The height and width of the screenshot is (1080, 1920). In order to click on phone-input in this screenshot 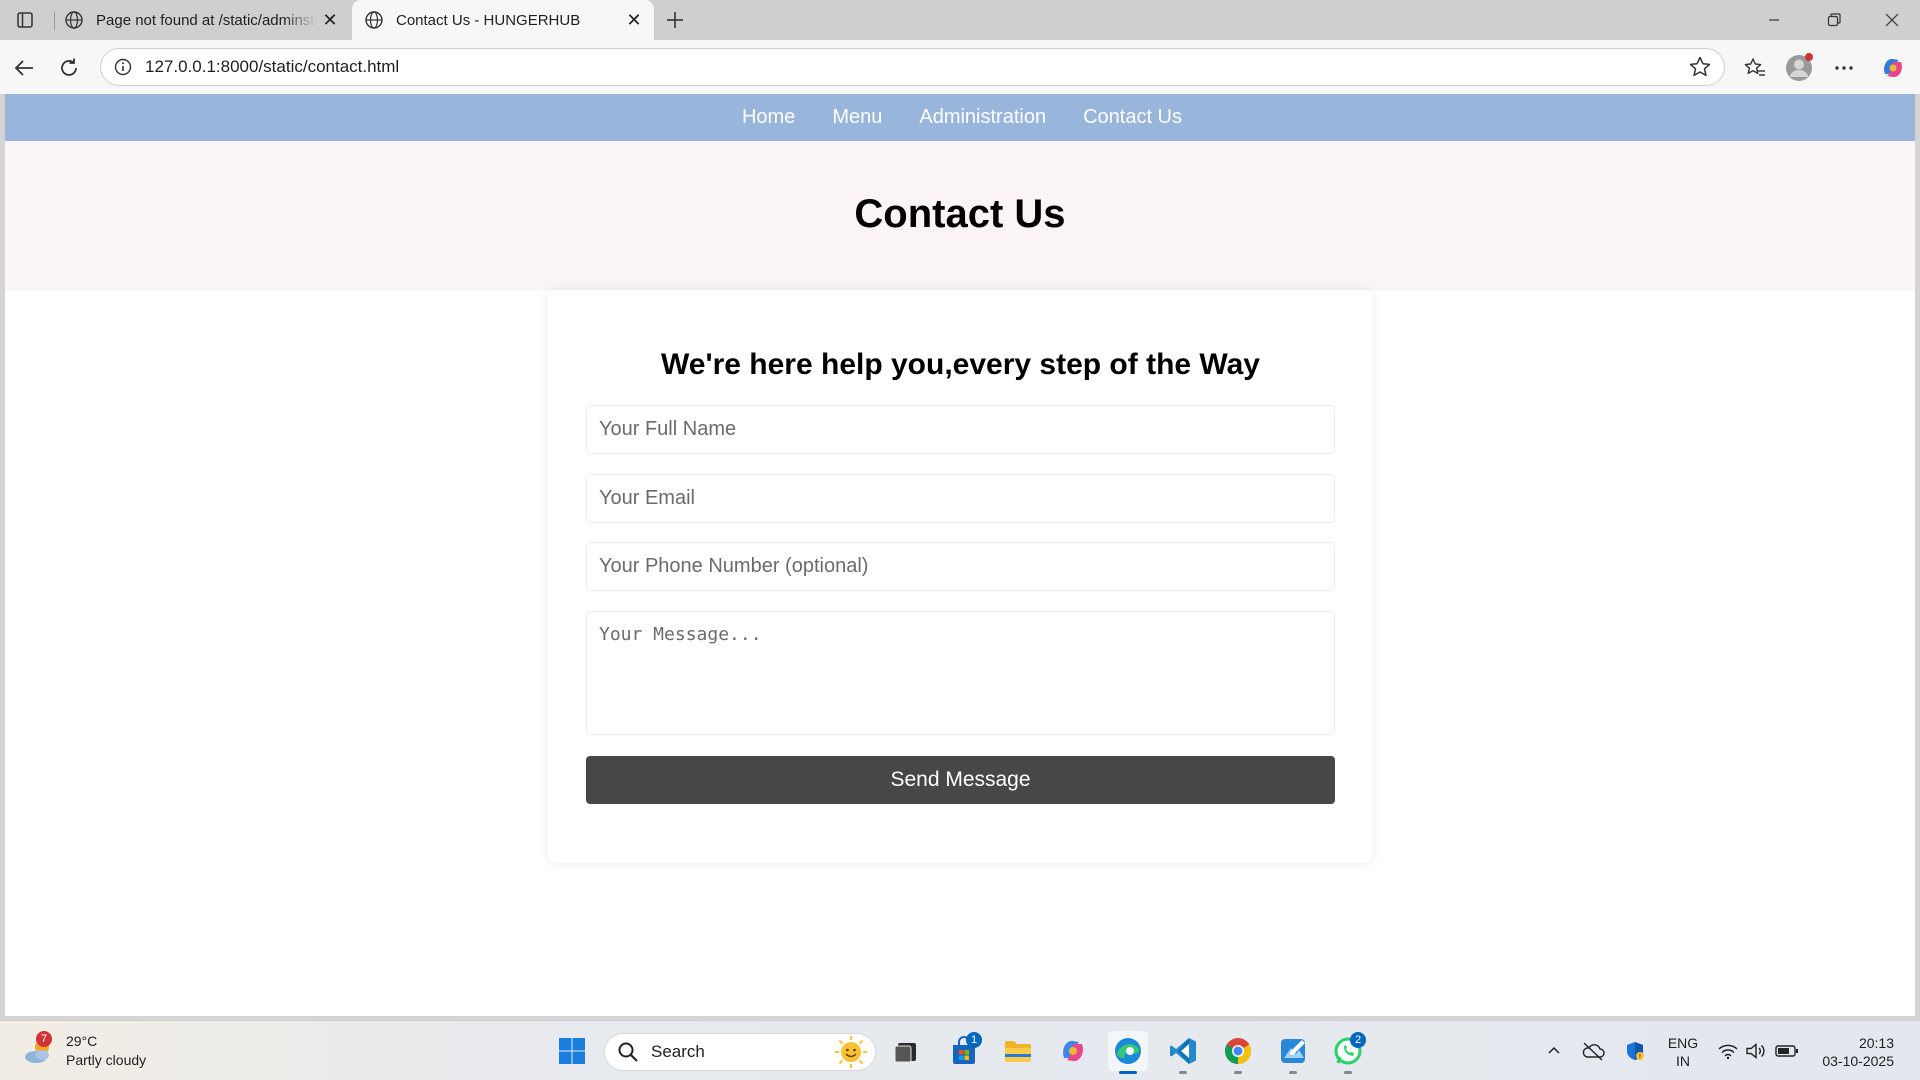, I will do `click(960, 566)`.